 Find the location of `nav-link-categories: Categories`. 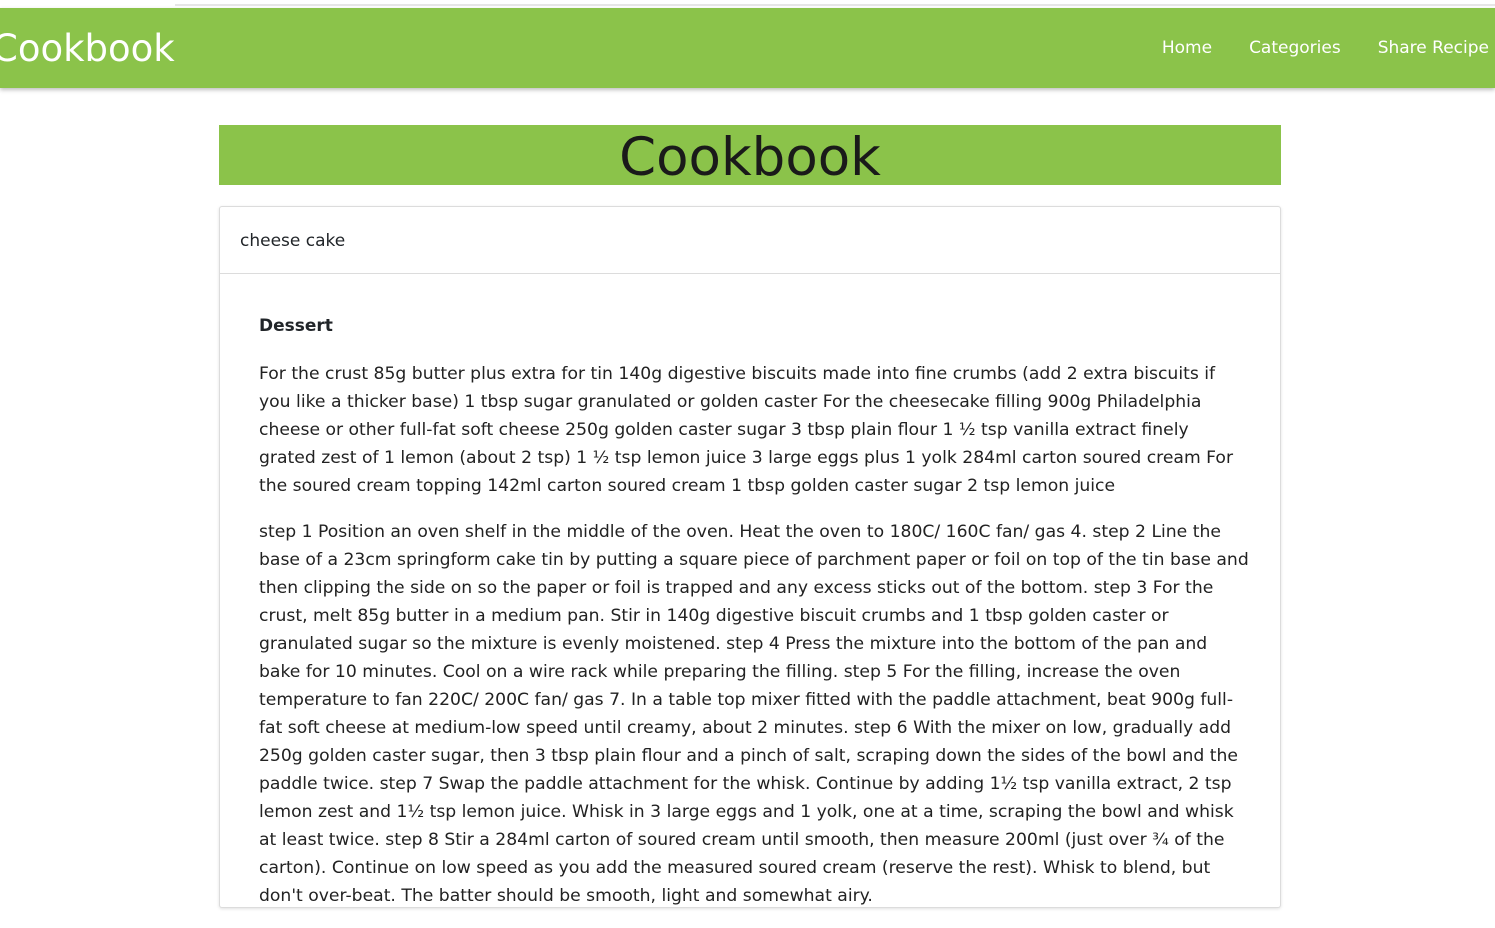

nav-link-categories: Categories is located at coordinates (1295, 48).